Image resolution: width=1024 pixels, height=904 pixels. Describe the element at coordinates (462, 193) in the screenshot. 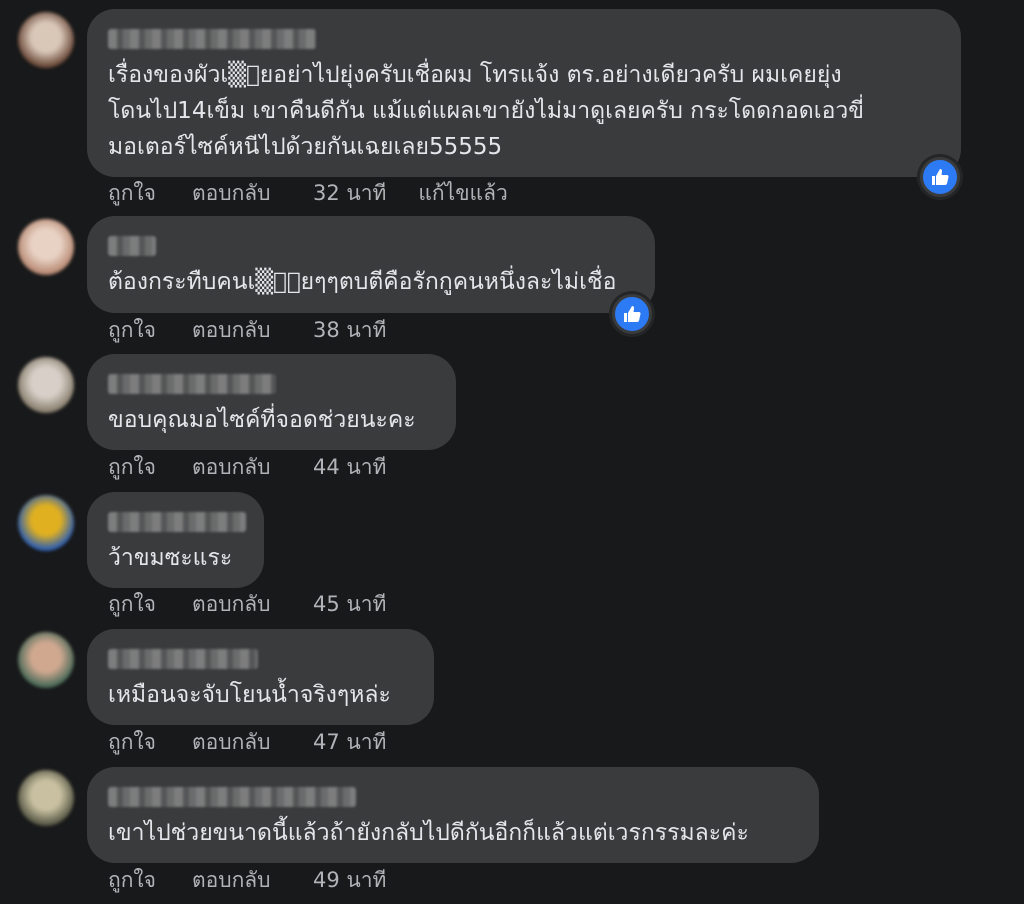

I see `edited-label: แก้ไขแล้ว` at that location.